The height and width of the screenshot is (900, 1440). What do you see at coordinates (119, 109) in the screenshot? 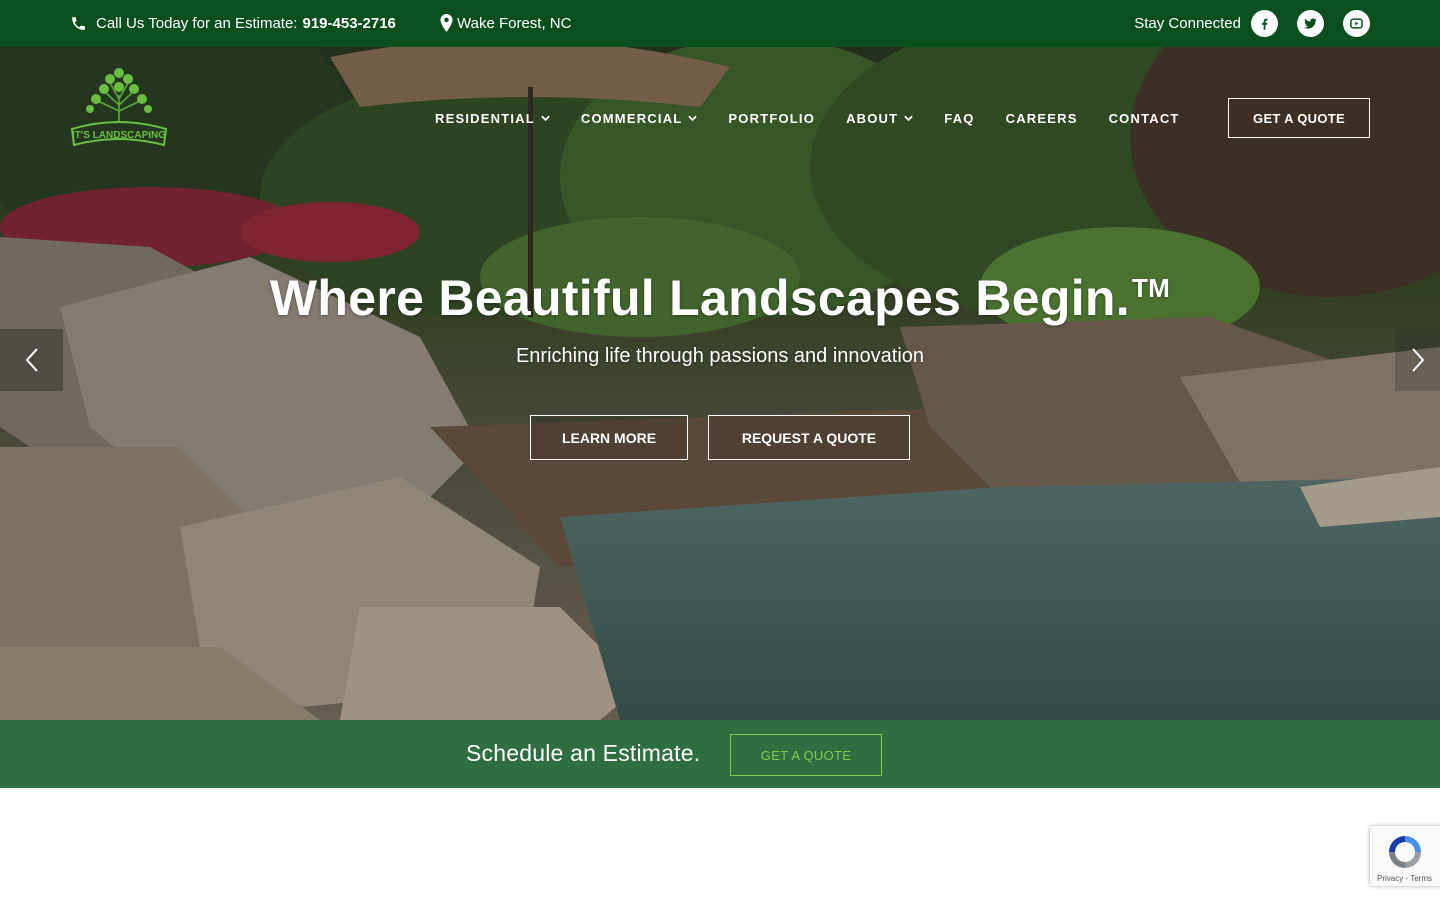
I see `company-logo: IT'S LANDSCAPING` at bounding box center [119, 109].